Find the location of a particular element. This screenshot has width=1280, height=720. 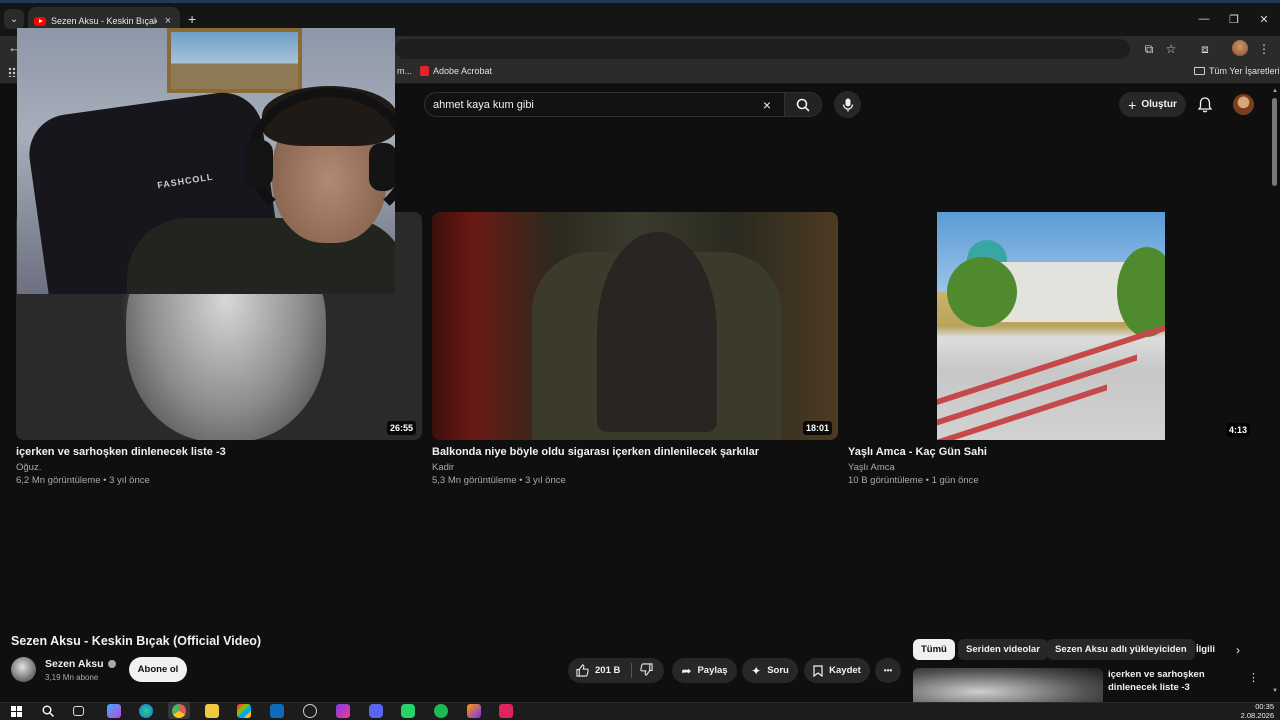

microsoft-store-icon is located at coordinates (244, 711).